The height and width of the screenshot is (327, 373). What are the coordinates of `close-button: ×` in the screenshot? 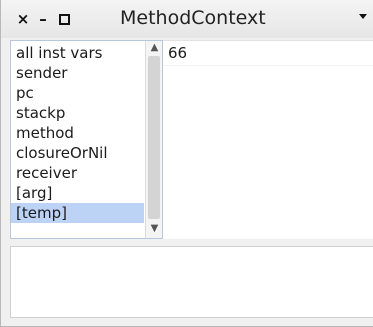 It's located at (23, 19).